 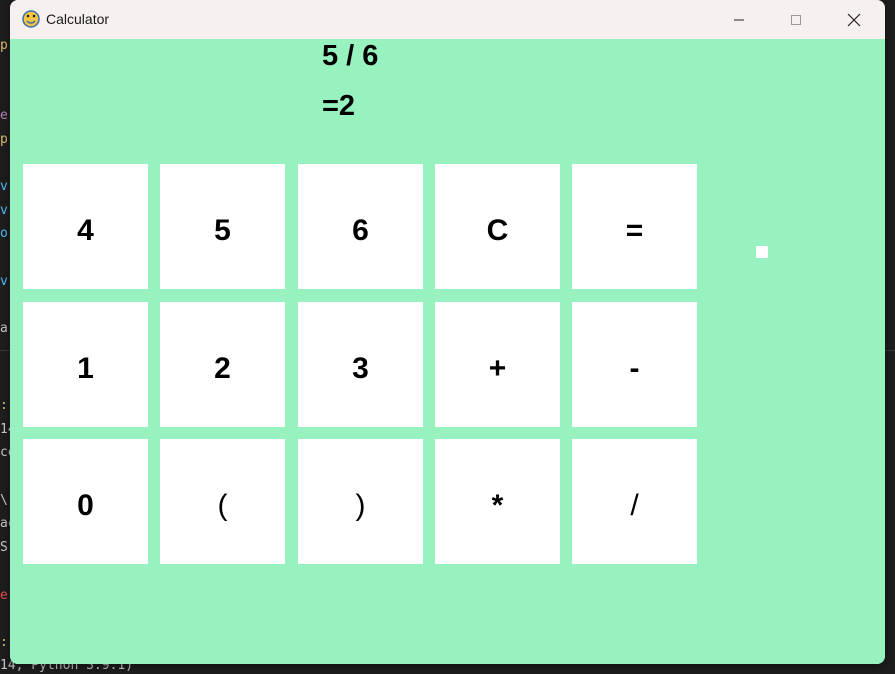 What do you see at coordinates (4, 115) in the screenshot?
I see `editor-line: e` at bounding box center [4, 115].